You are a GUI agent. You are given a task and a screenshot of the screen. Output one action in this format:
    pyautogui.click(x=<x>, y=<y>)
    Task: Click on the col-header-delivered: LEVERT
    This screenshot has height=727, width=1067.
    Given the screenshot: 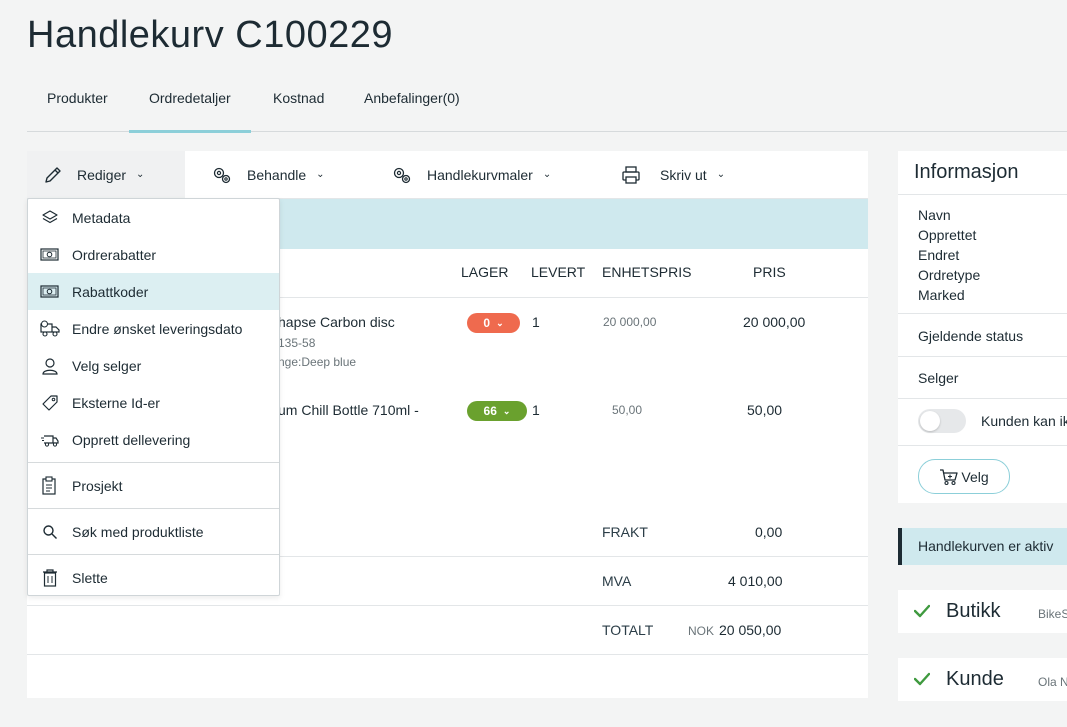 What is the action you would take?
    pyautogui.click(x=558, y=272)
    